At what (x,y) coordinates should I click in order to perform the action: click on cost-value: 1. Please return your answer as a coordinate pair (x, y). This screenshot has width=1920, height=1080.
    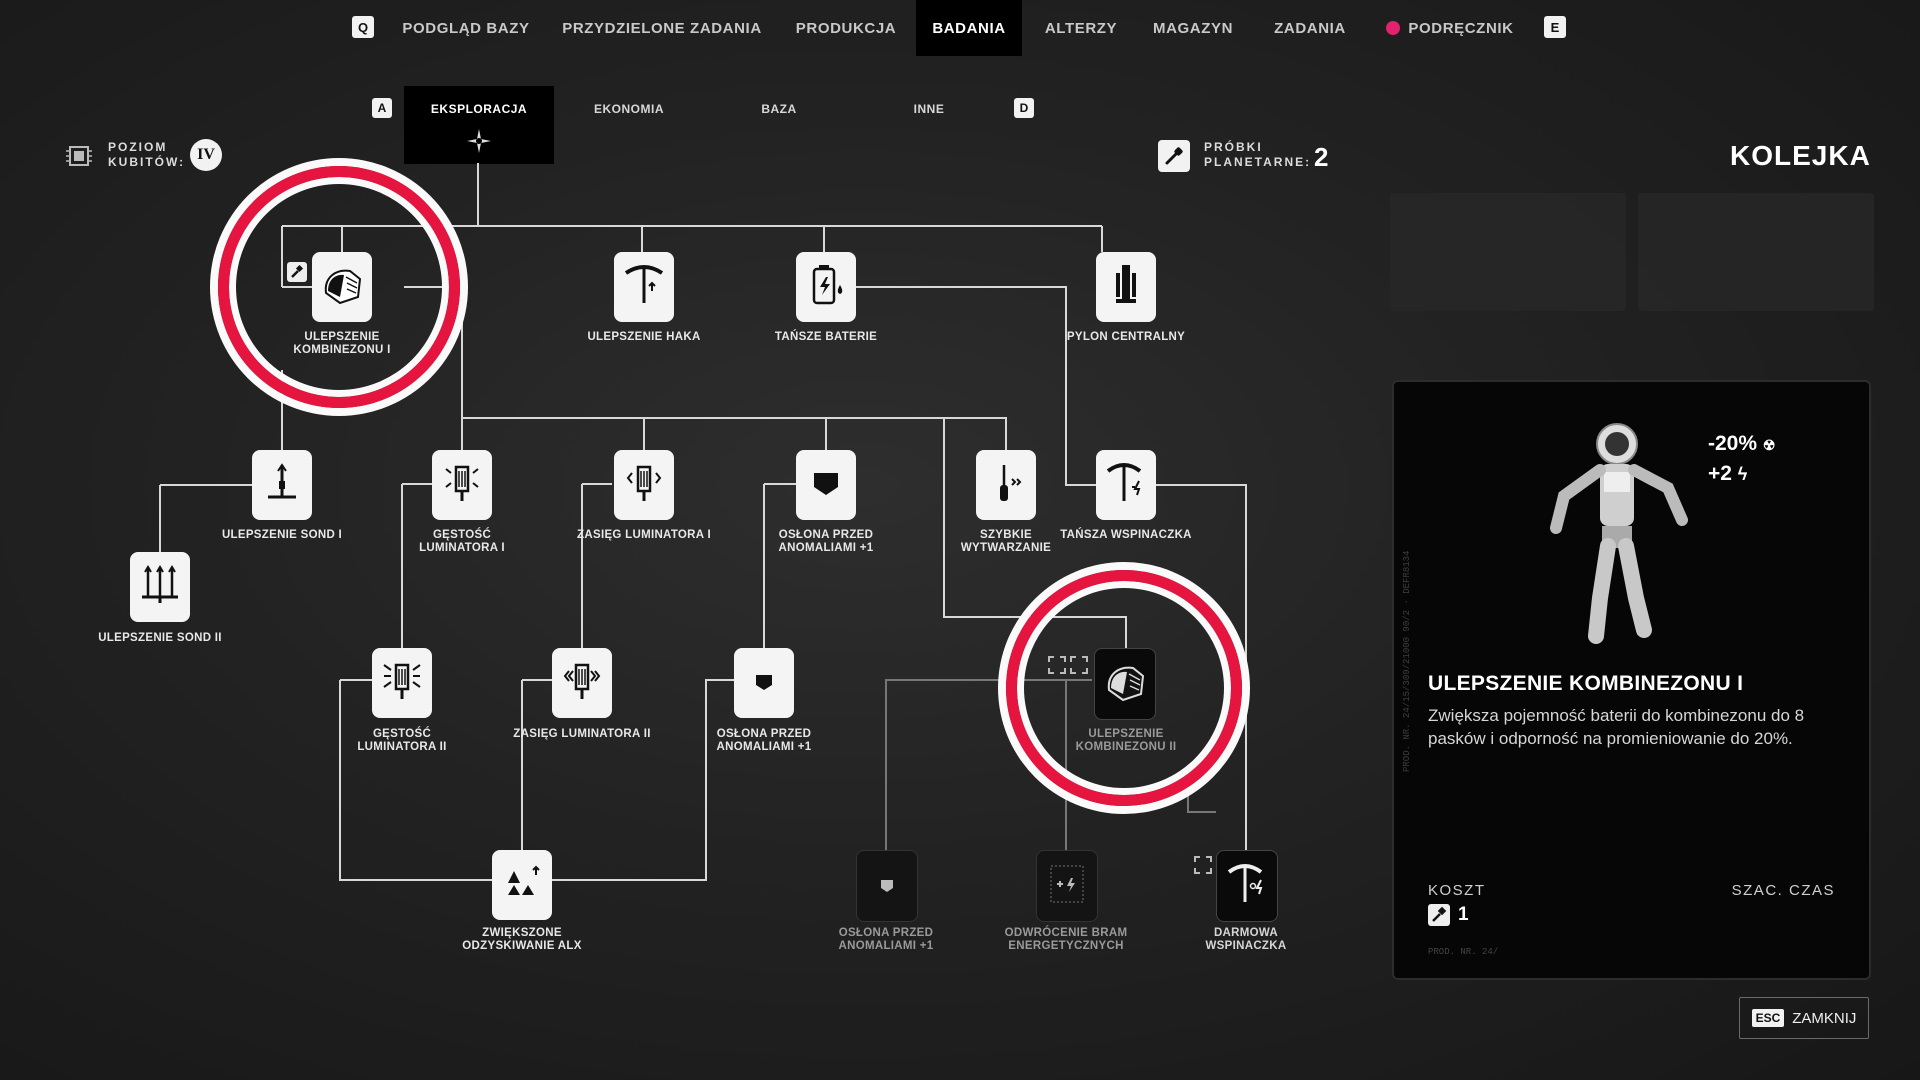
    Looking at the image, I should click on (1448, 915).